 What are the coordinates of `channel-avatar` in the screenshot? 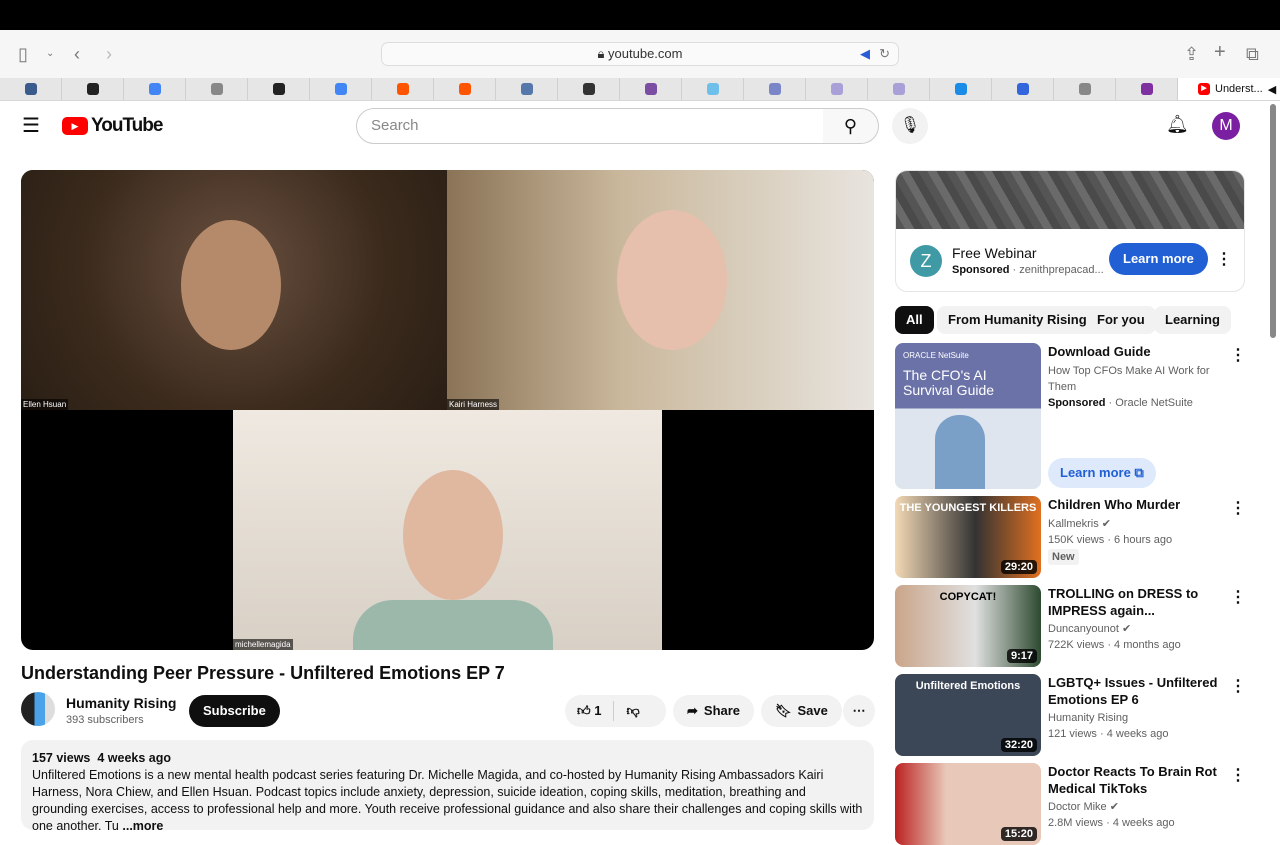 It's located at (38, 709).